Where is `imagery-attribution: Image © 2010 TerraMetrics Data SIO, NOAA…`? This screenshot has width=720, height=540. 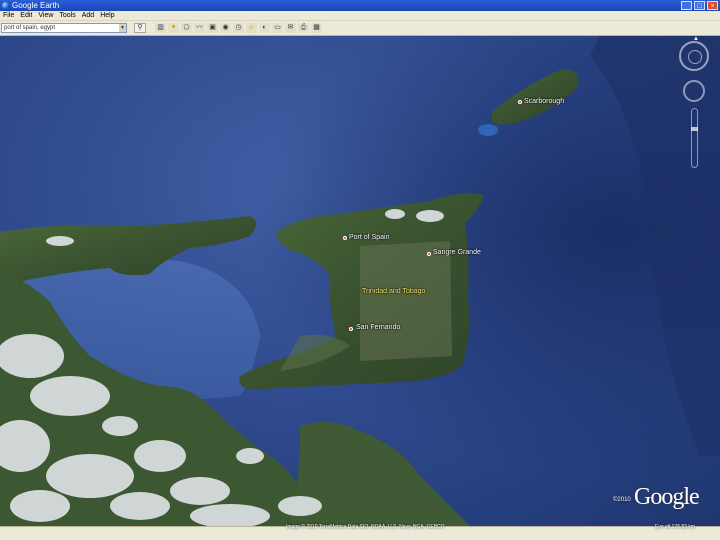 imagery-attribution: Image © 2010 TerraMetrics Data SIO, NOAA… is located at coordinates (365, 527).